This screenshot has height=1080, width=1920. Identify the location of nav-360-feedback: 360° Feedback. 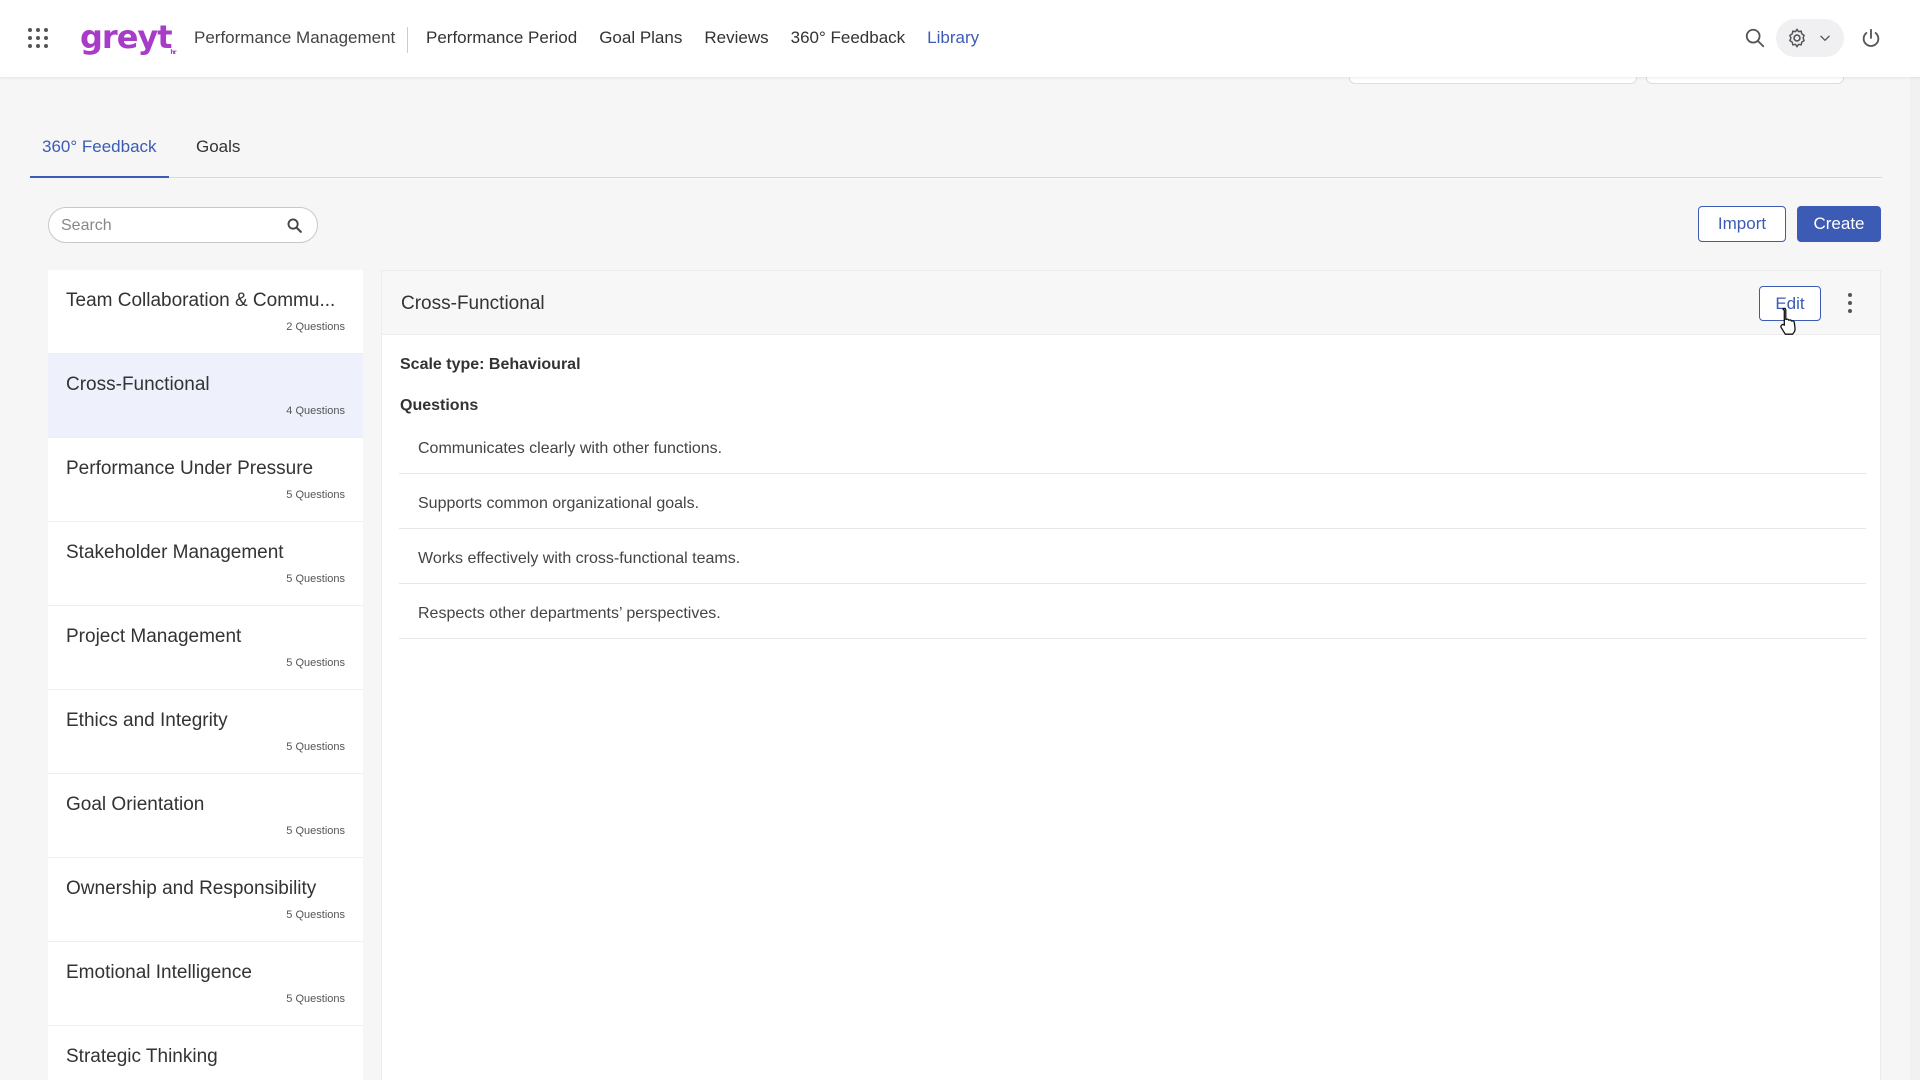
(848, 38).